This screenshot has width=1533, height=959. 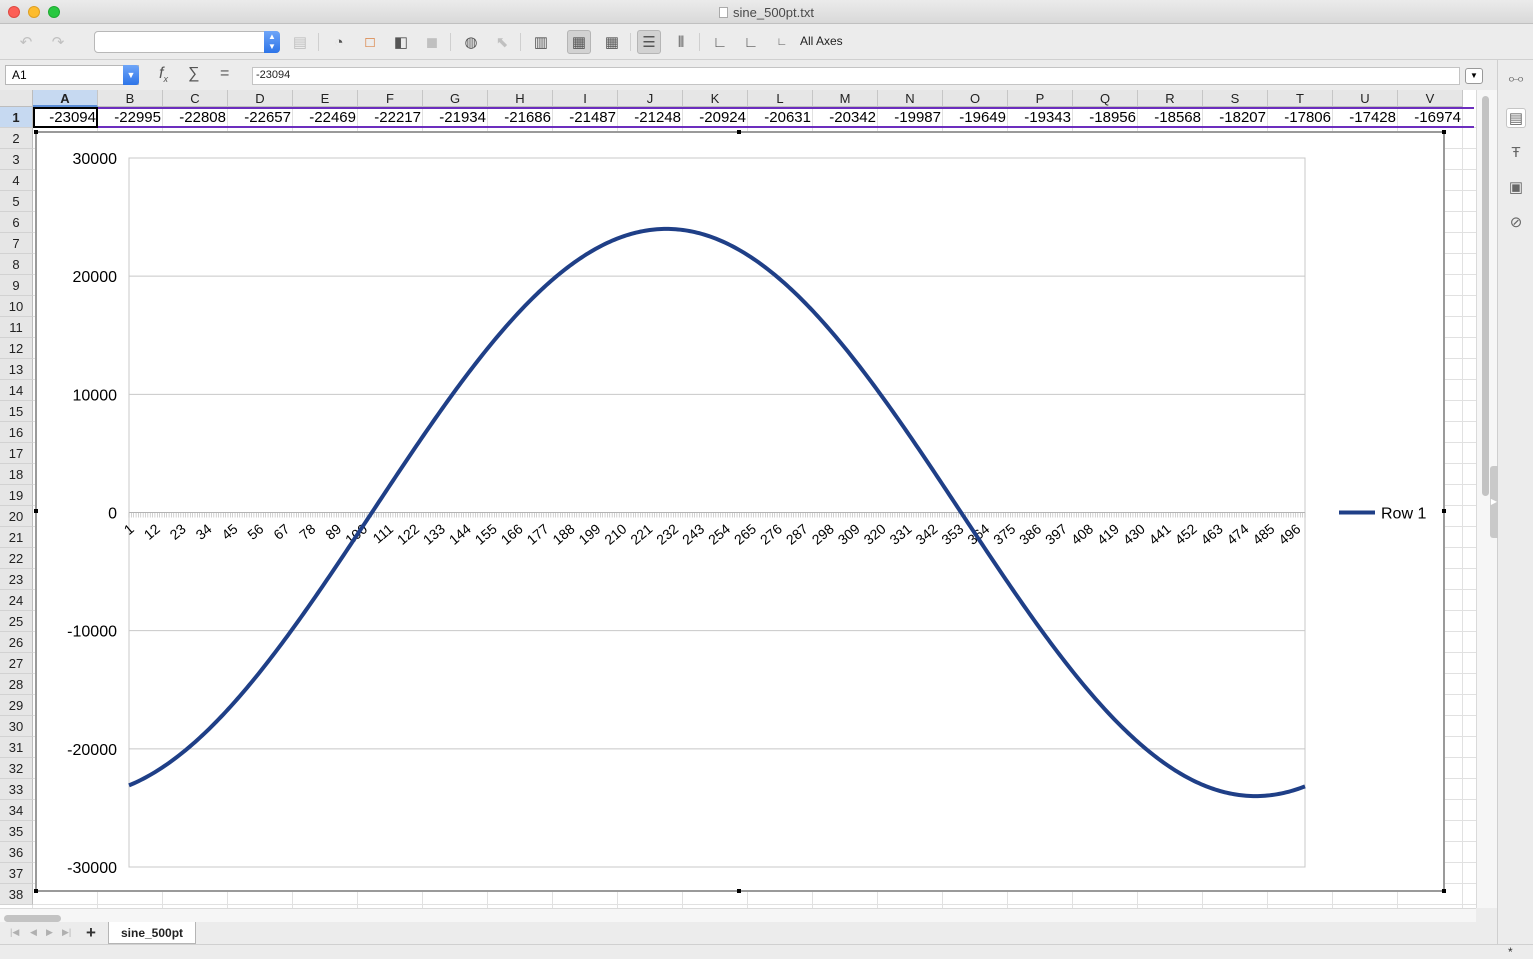 What do you see at coordinates (16, 264) in the screenshot?
I see `row-header-8: 8` at bounding box center [16, 264].